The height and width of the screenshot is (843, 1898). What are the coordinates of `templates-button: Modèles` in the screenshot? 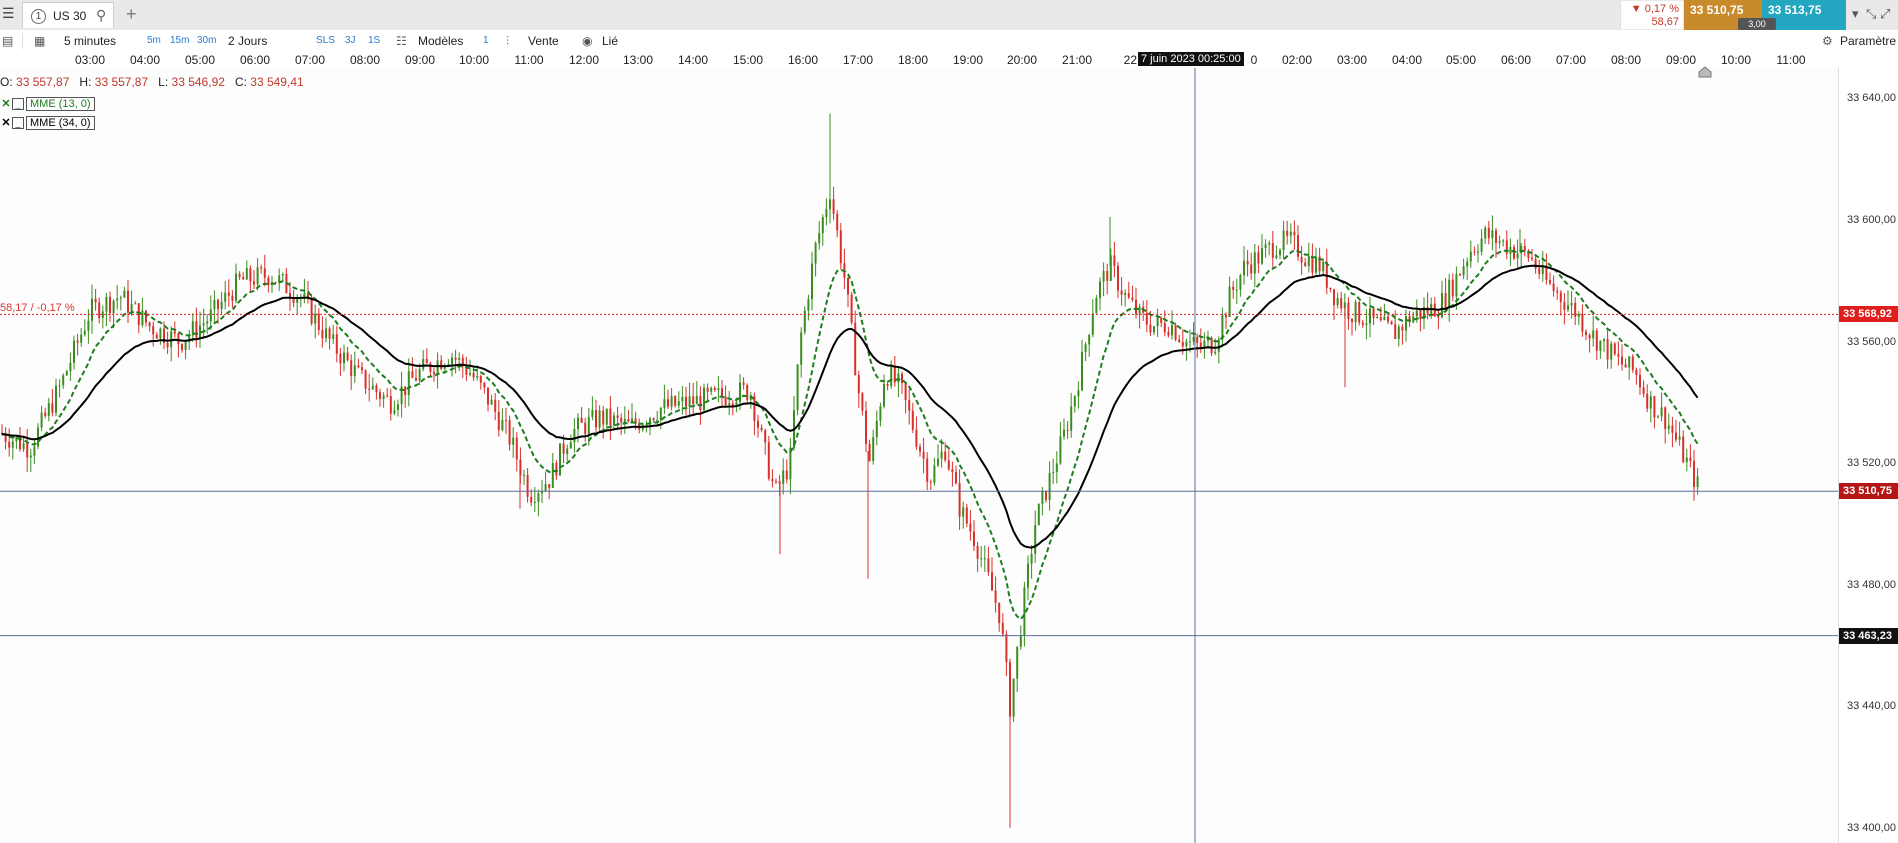 It's located at (440, 41).